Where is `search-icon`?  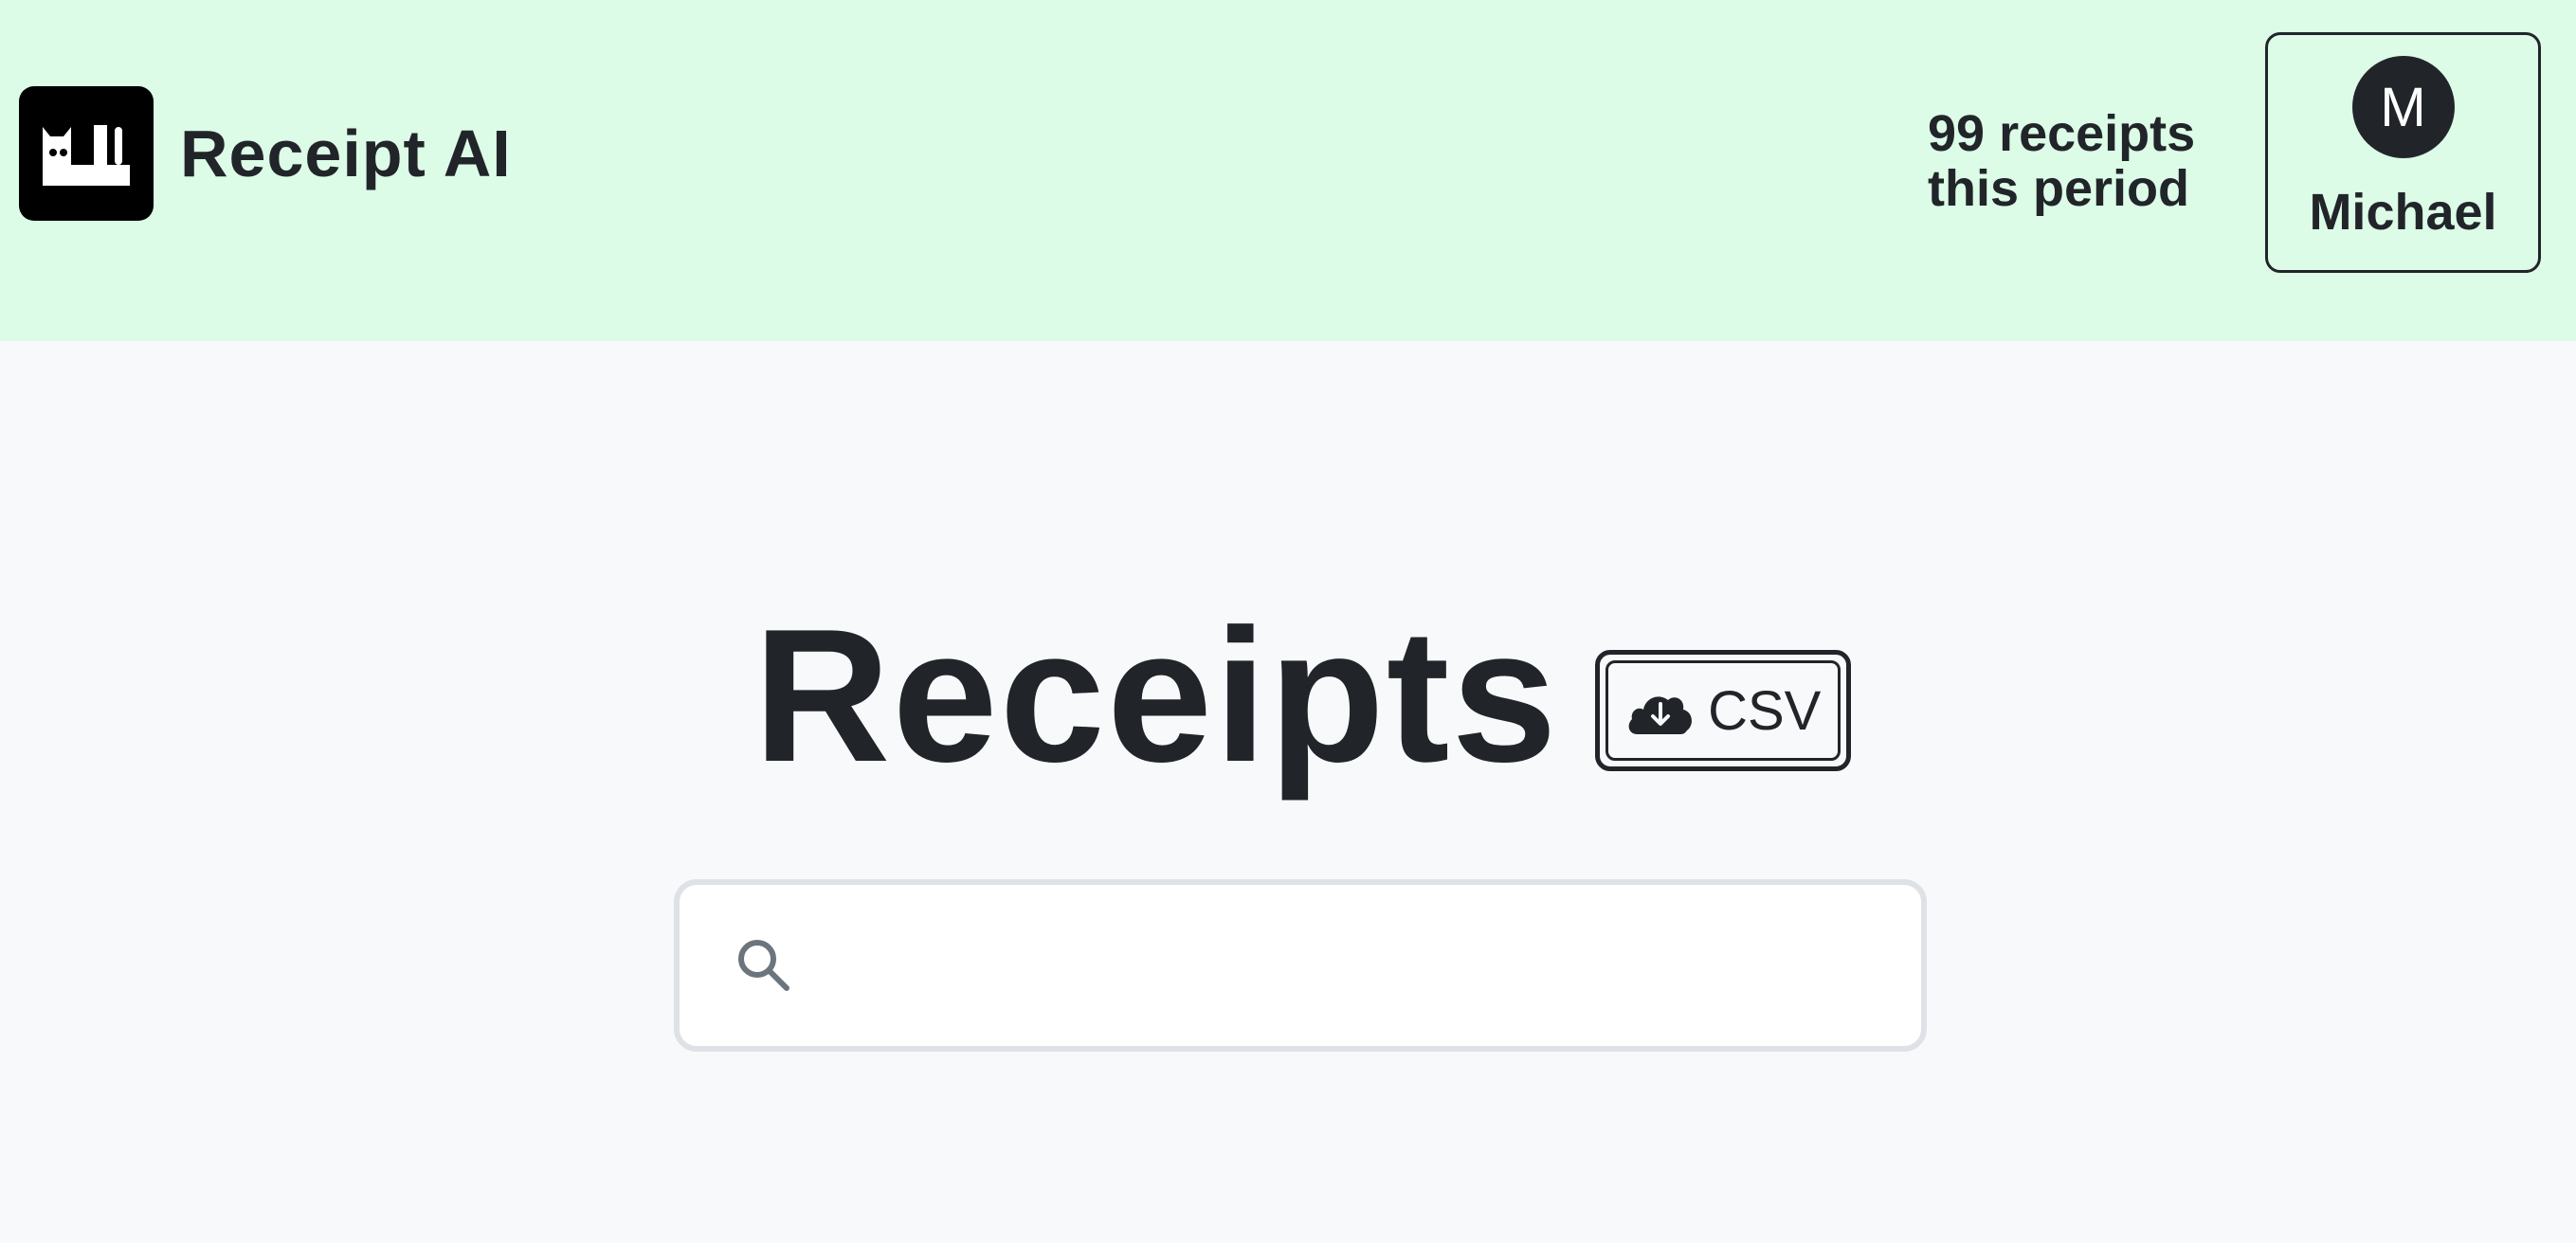
search-icon is located at coordinates (764, 965).